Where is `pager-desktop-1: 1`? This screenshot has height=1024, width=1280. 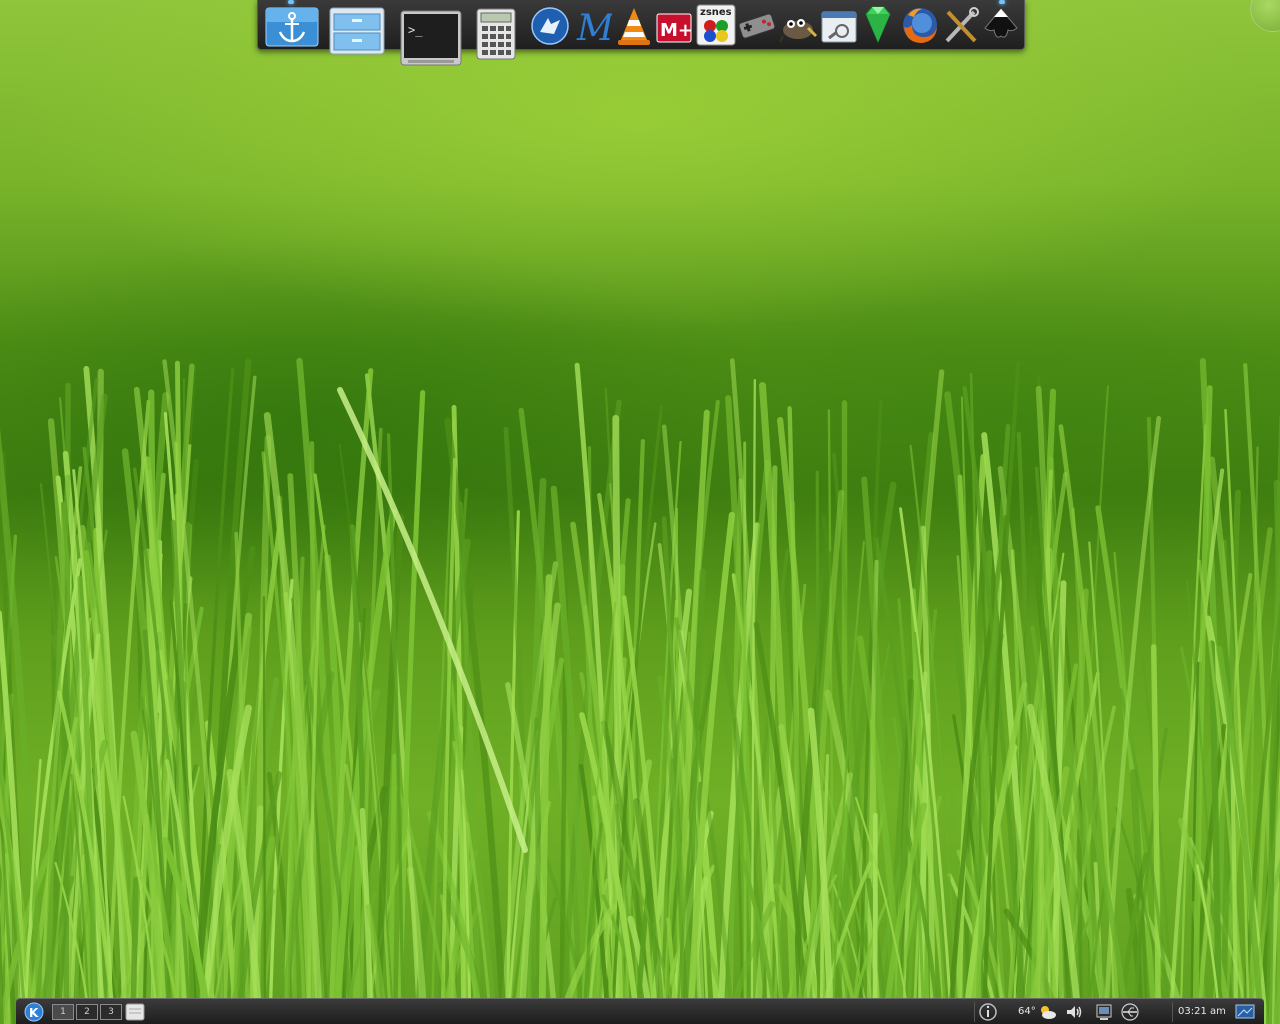
pager-desktop-1: 1 is located at coordinates (63, 1012).